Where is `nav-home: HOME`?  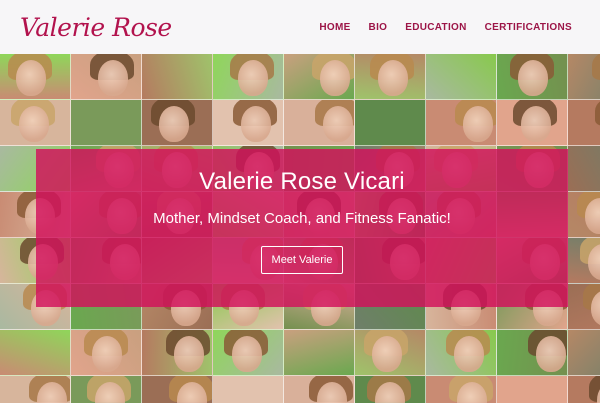
nav-home: HOME is located at coordinates (334, 27).